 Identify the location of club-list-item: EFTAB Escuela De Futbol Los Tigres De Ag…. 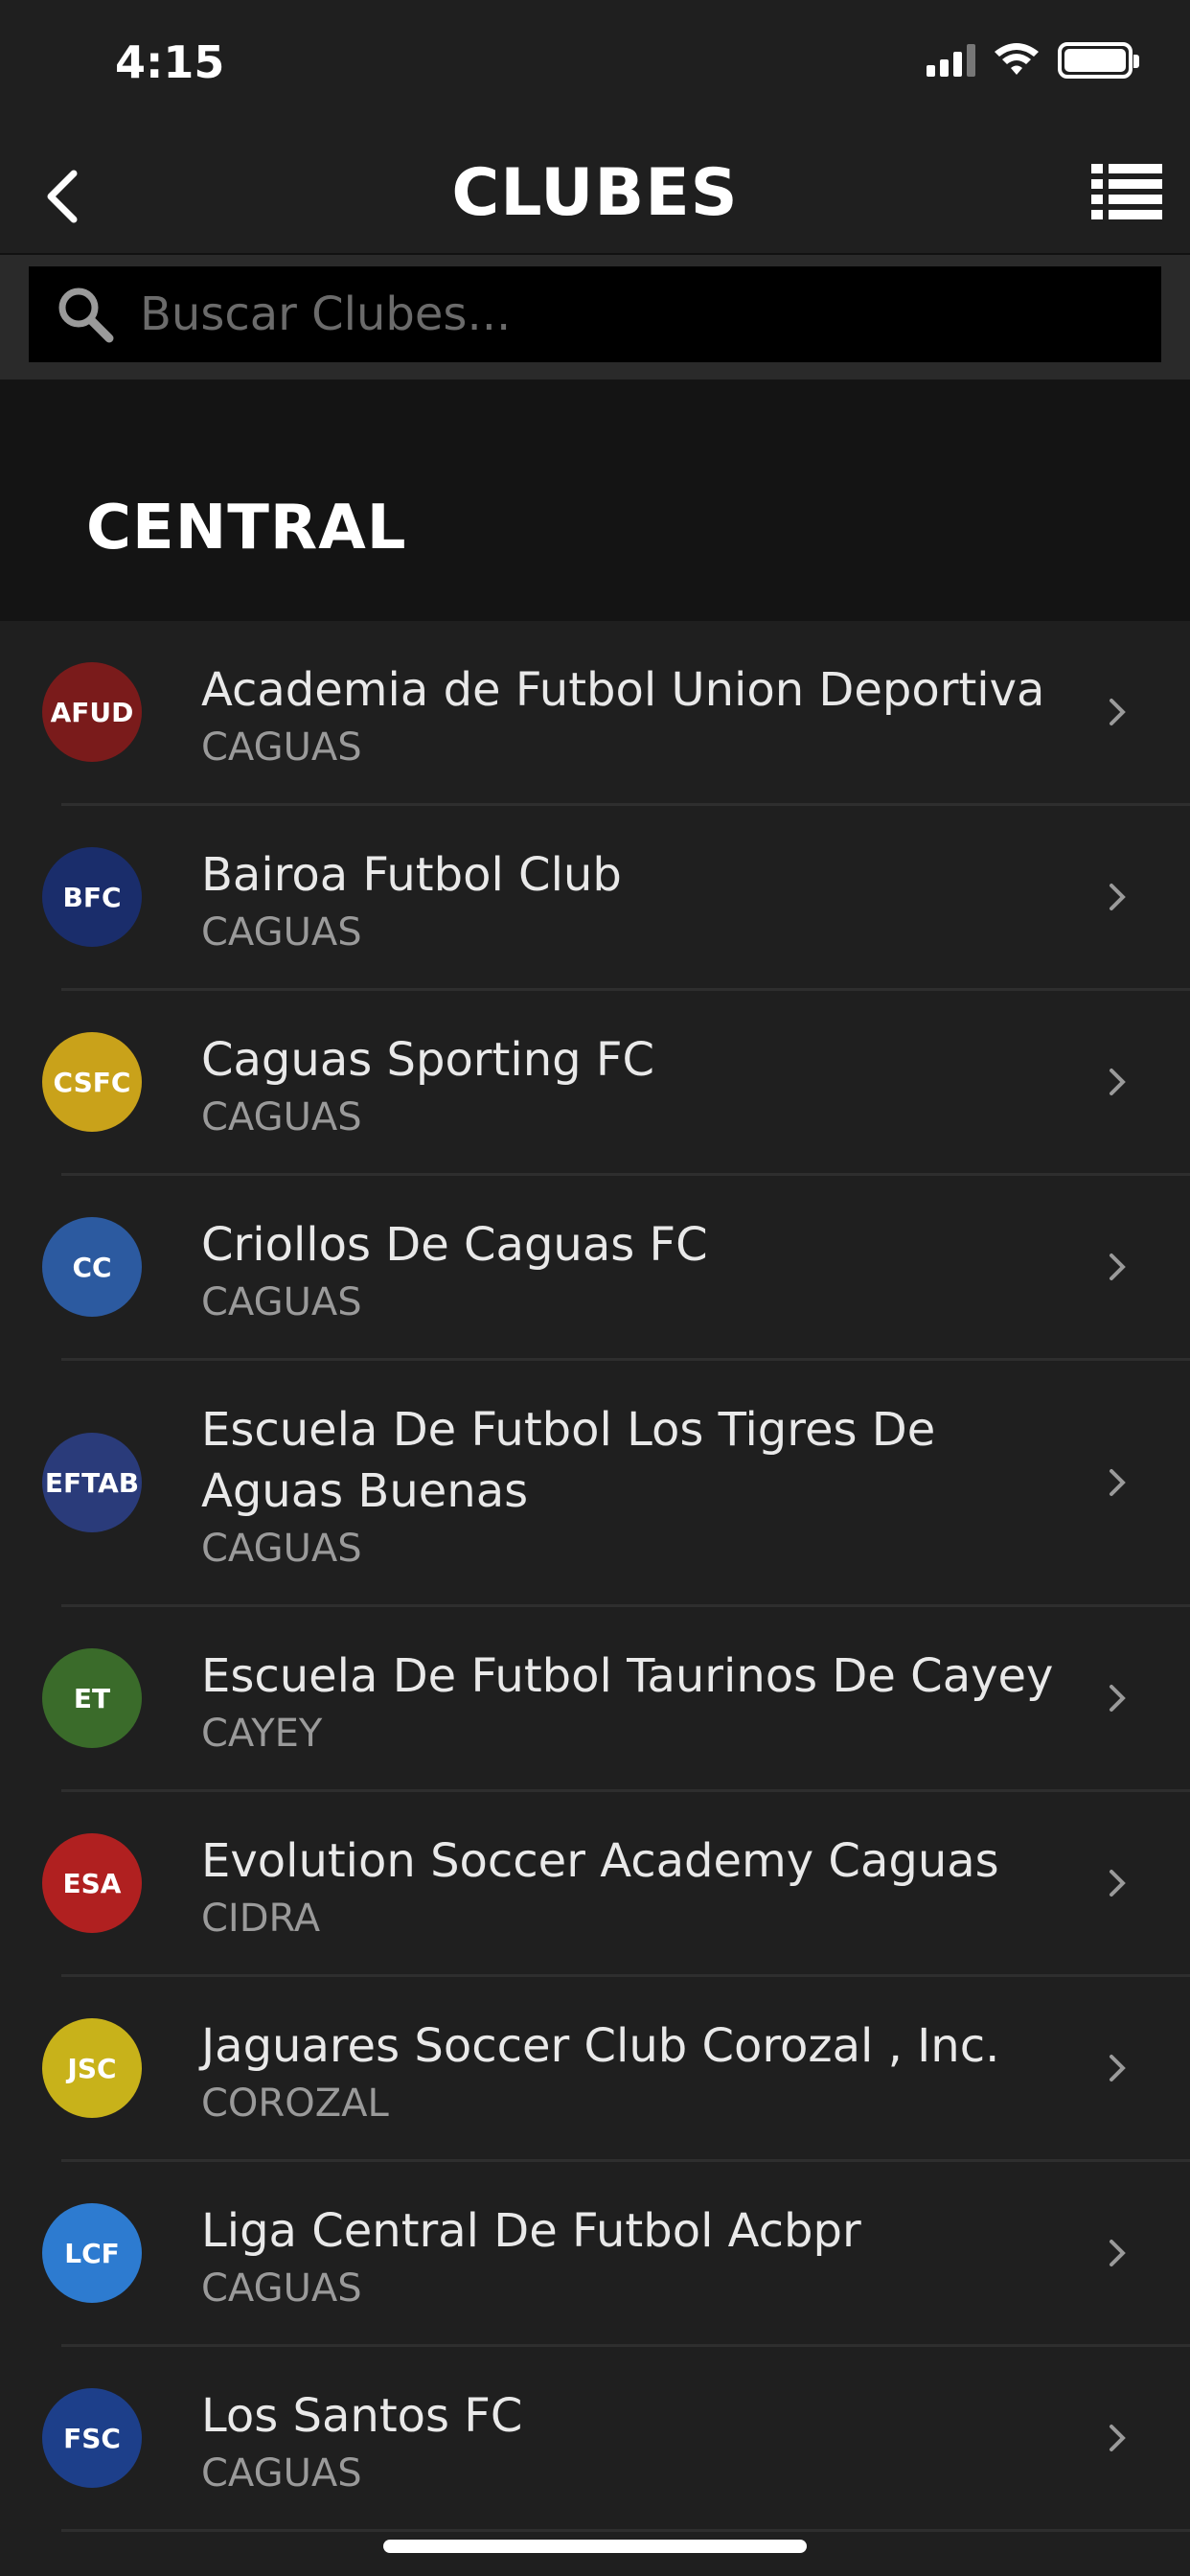
(595, 1484).